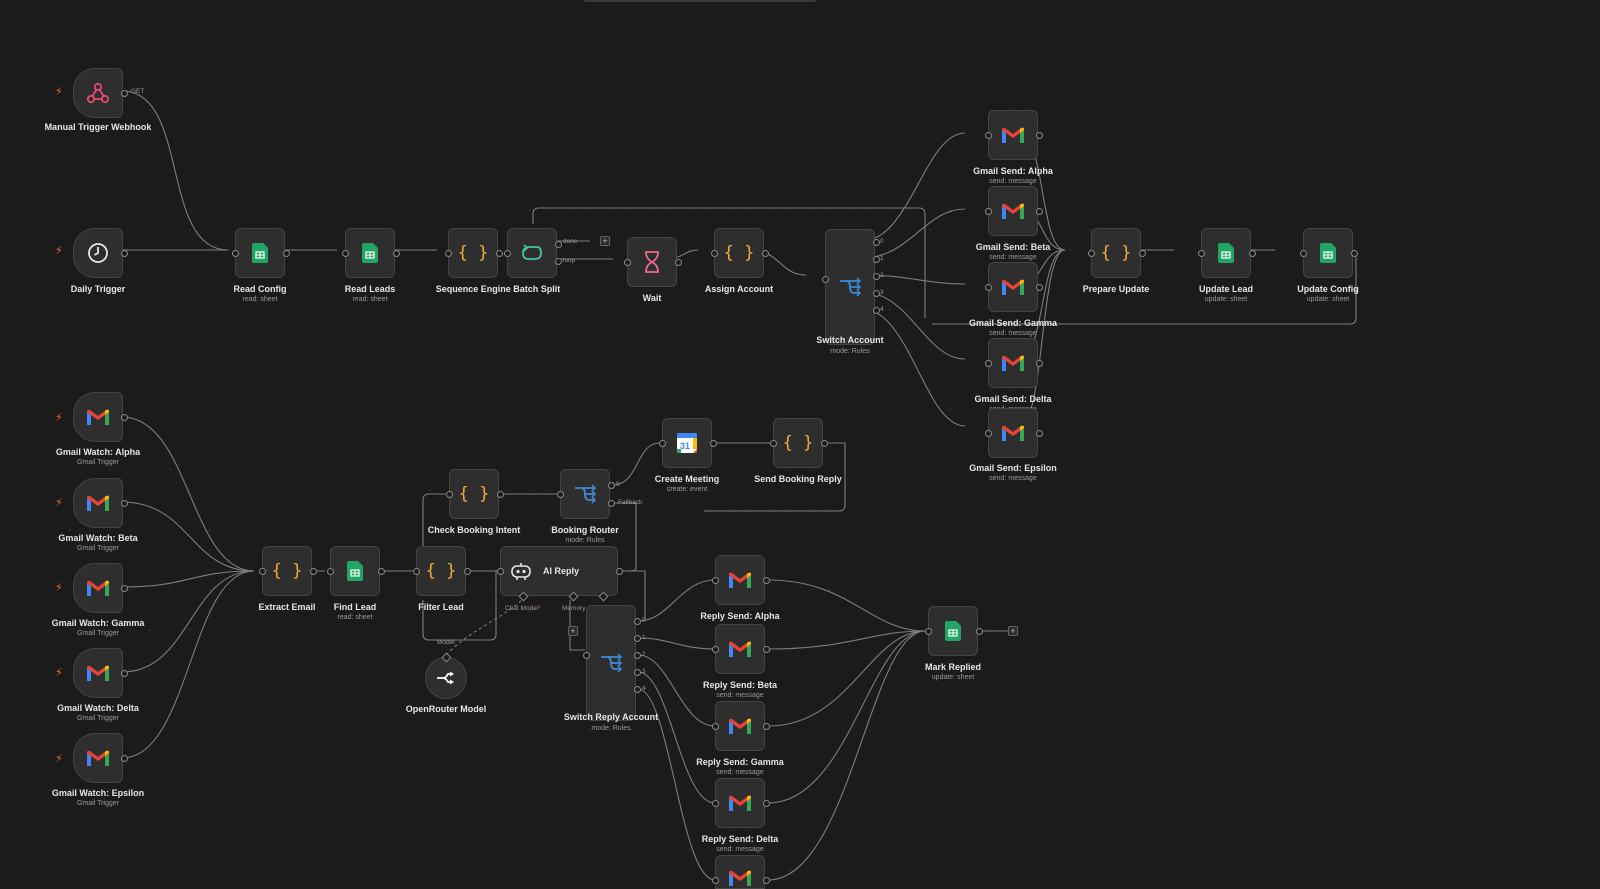  Describe the element at coordinates (1227, 253) in the screenshot. I see `node-update-lead` at that location.